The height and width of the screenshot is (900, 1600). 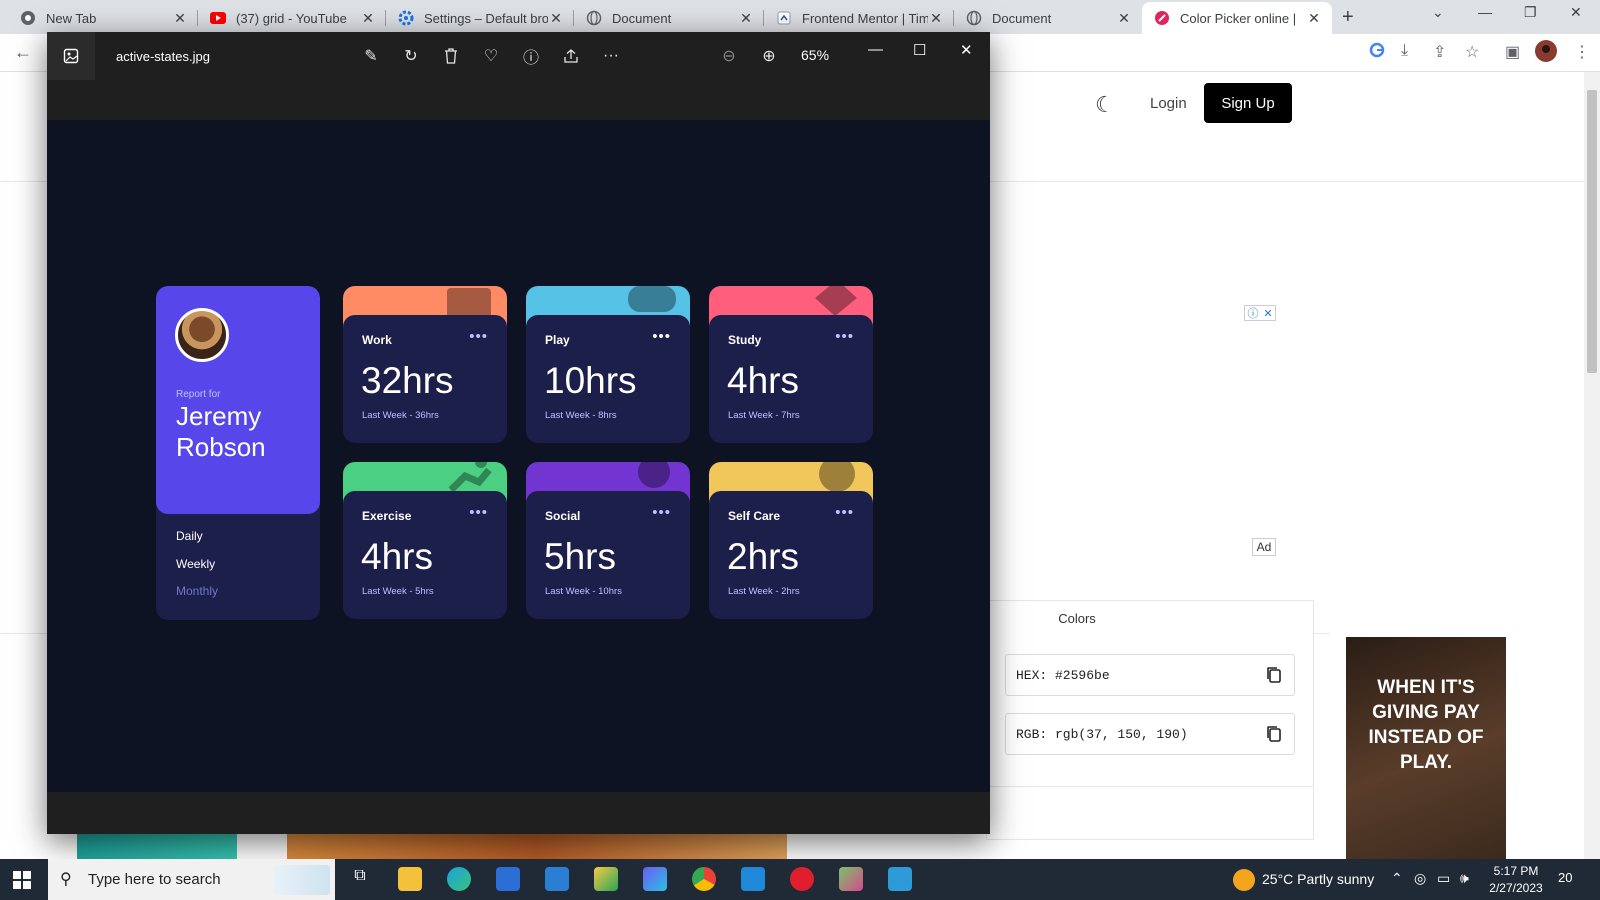 What do you see at coordinates (1397, 878) in the screenshot?
I see `show-hidden-icons-icon: ⌃` at bounding box center [1397, 878].